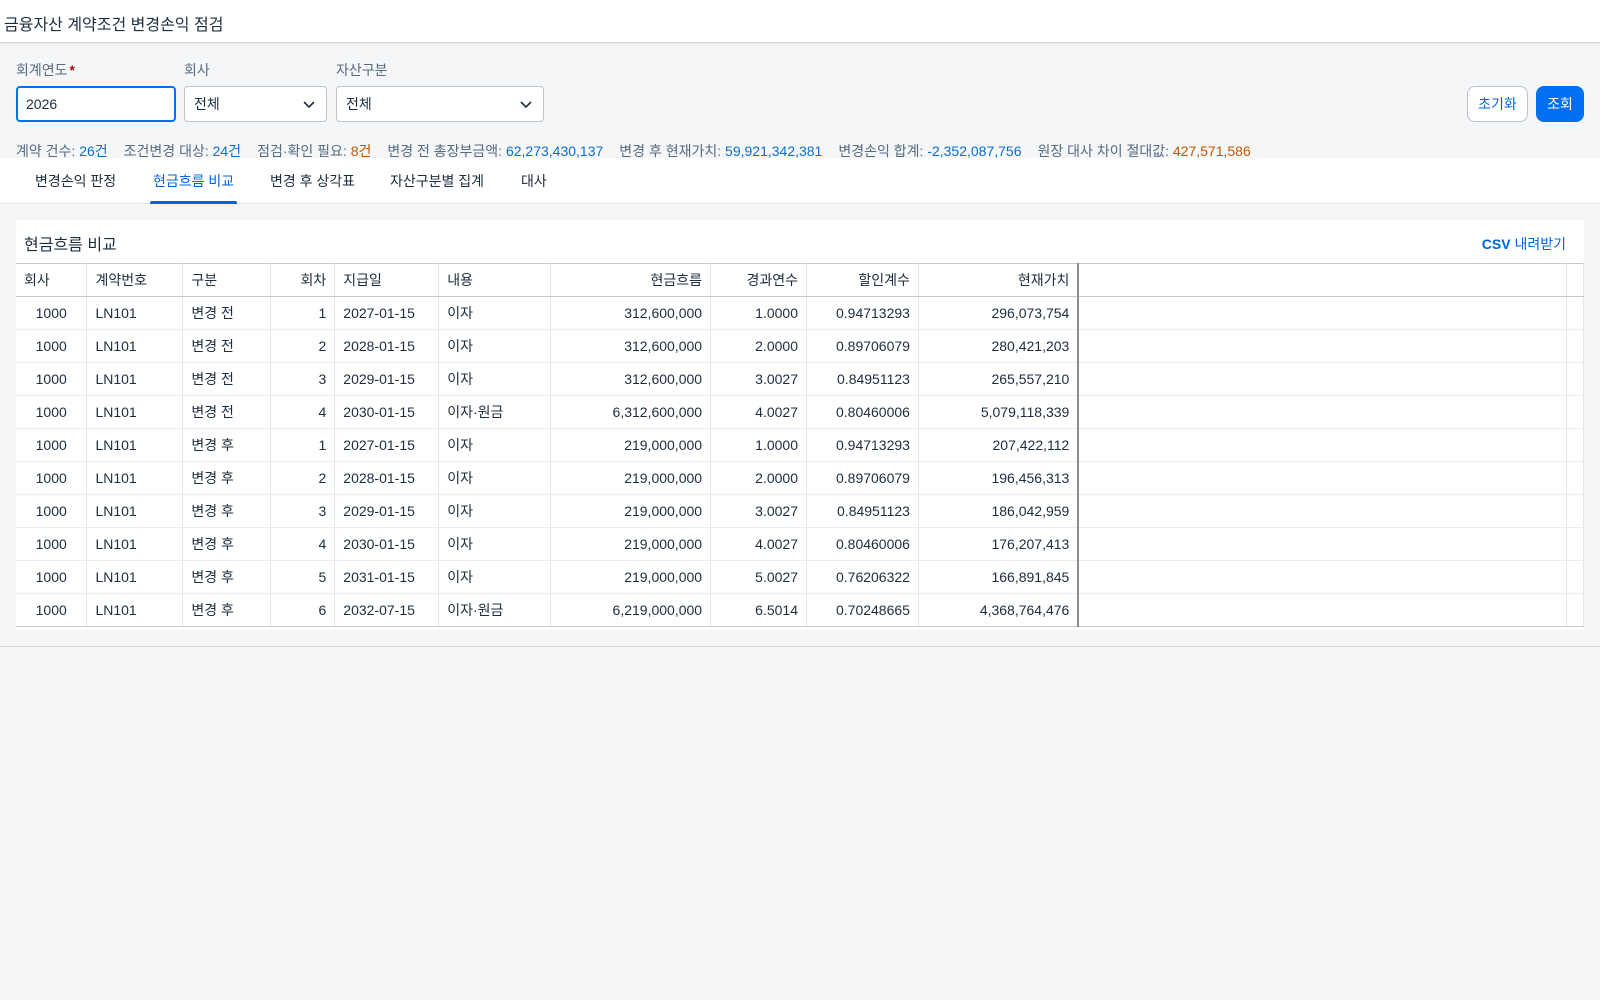 The image size is (1600, 1000). I want to click on column-header: 회사, so click(52, 280).